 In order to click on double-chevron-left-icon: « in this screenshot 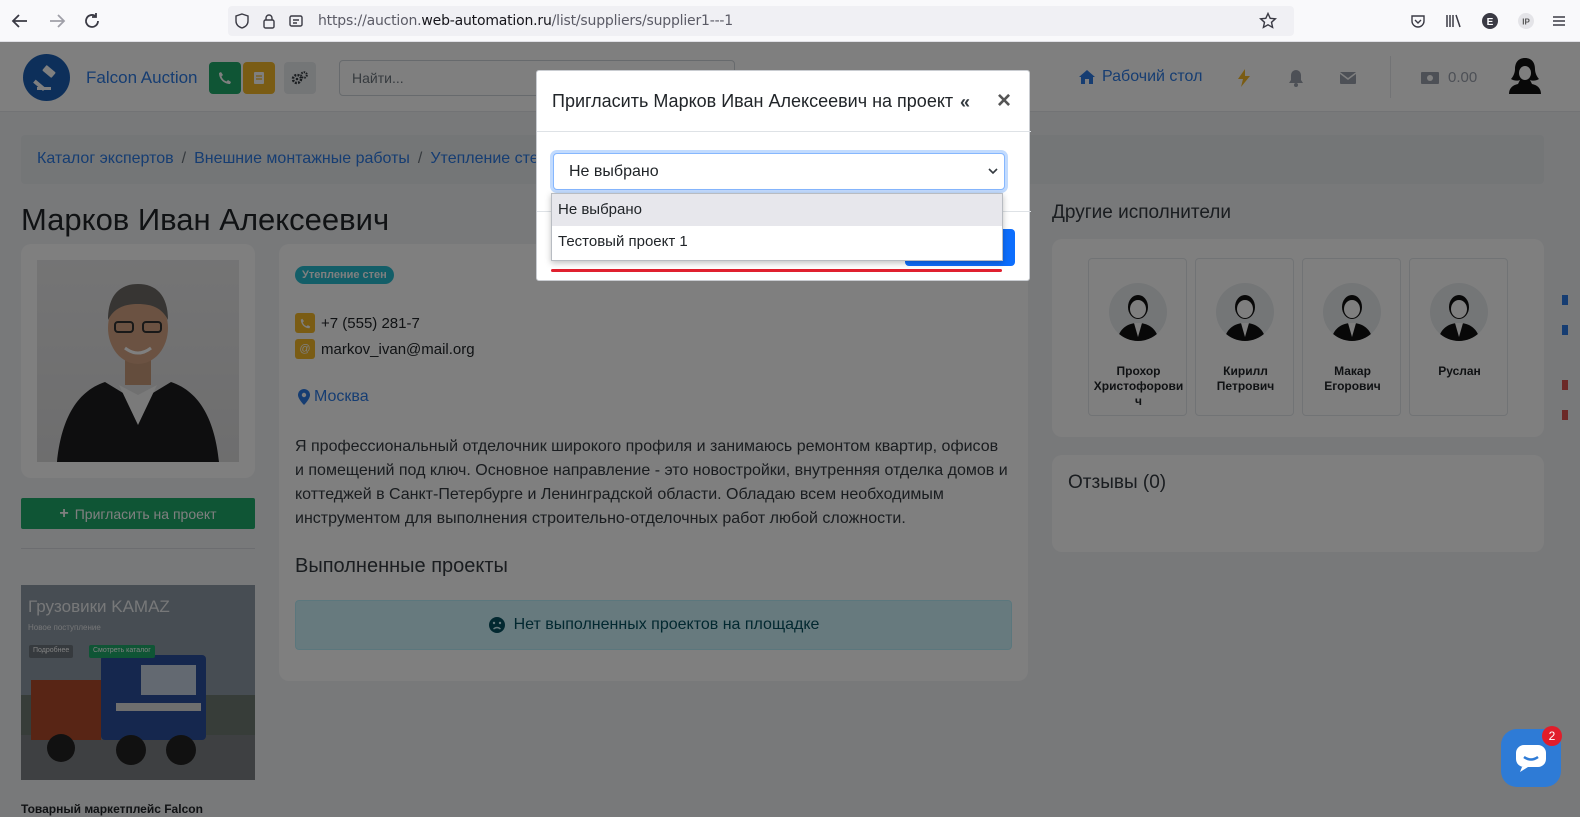, I will do `click(965, 102)`.